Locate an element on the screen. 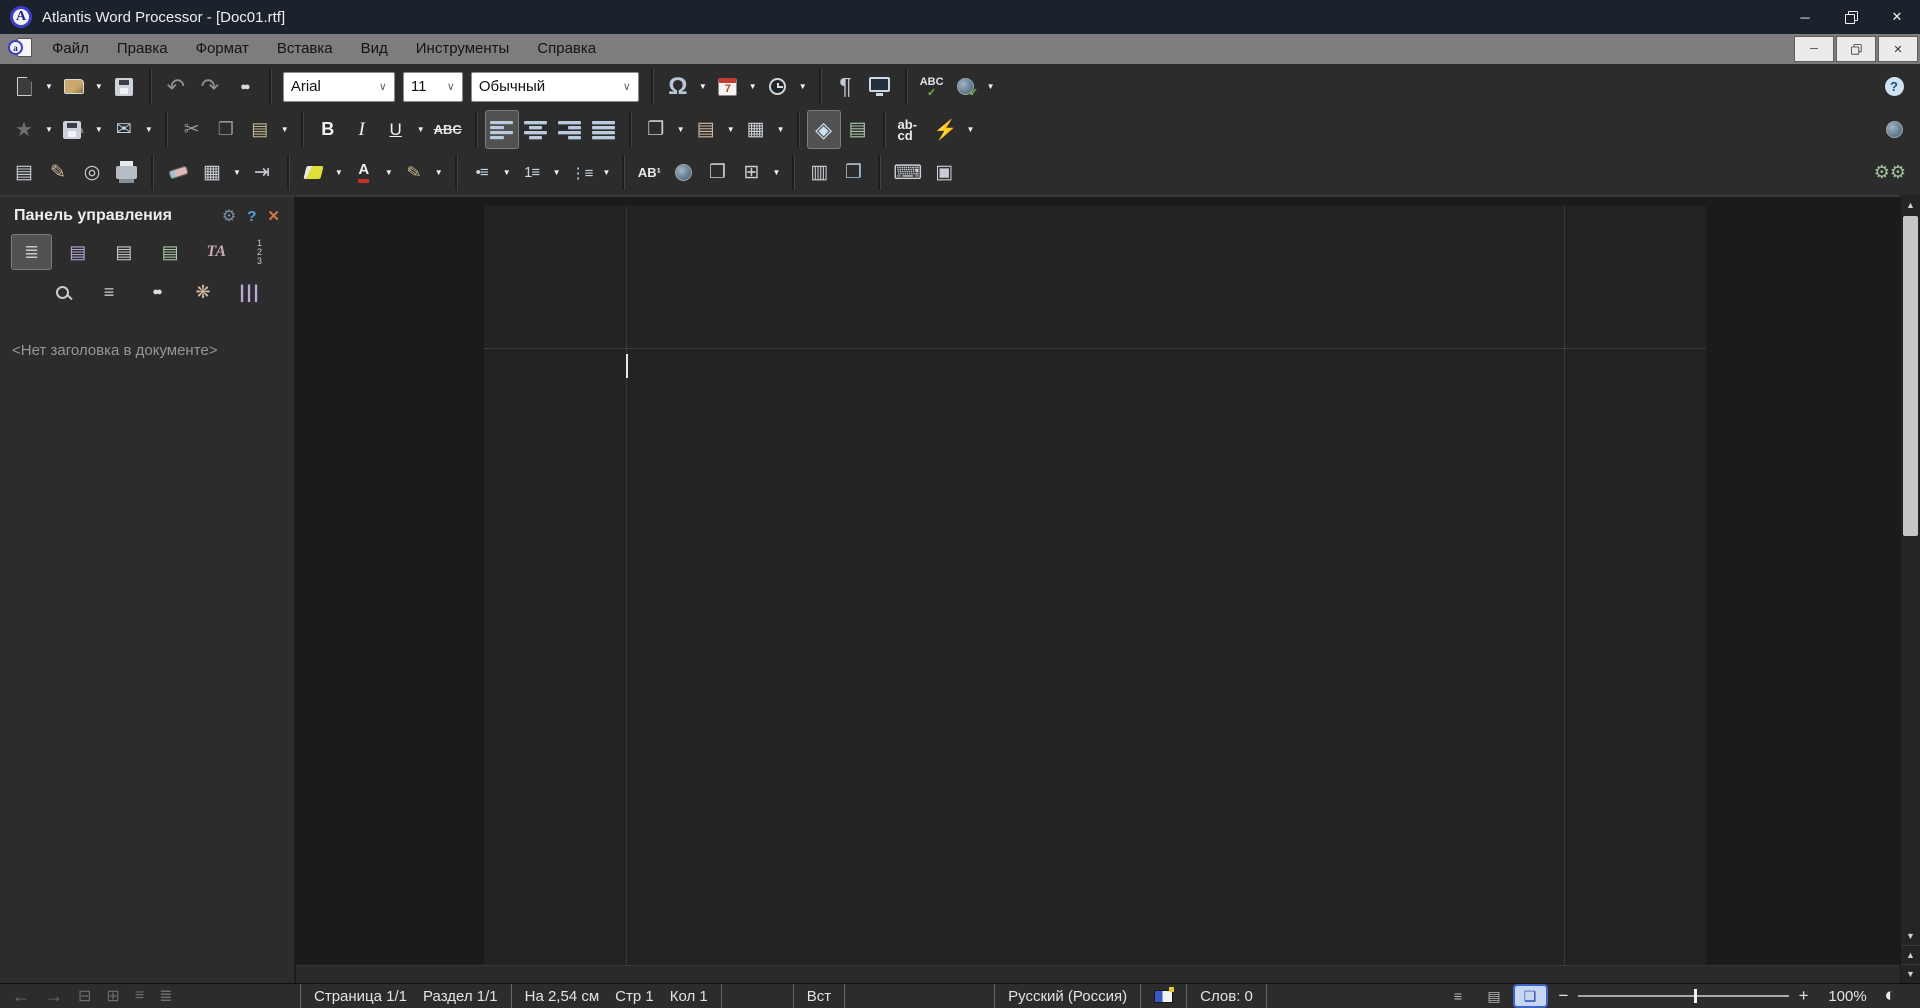  print-preview-button: ◎ is located at coordinates (92, 172).